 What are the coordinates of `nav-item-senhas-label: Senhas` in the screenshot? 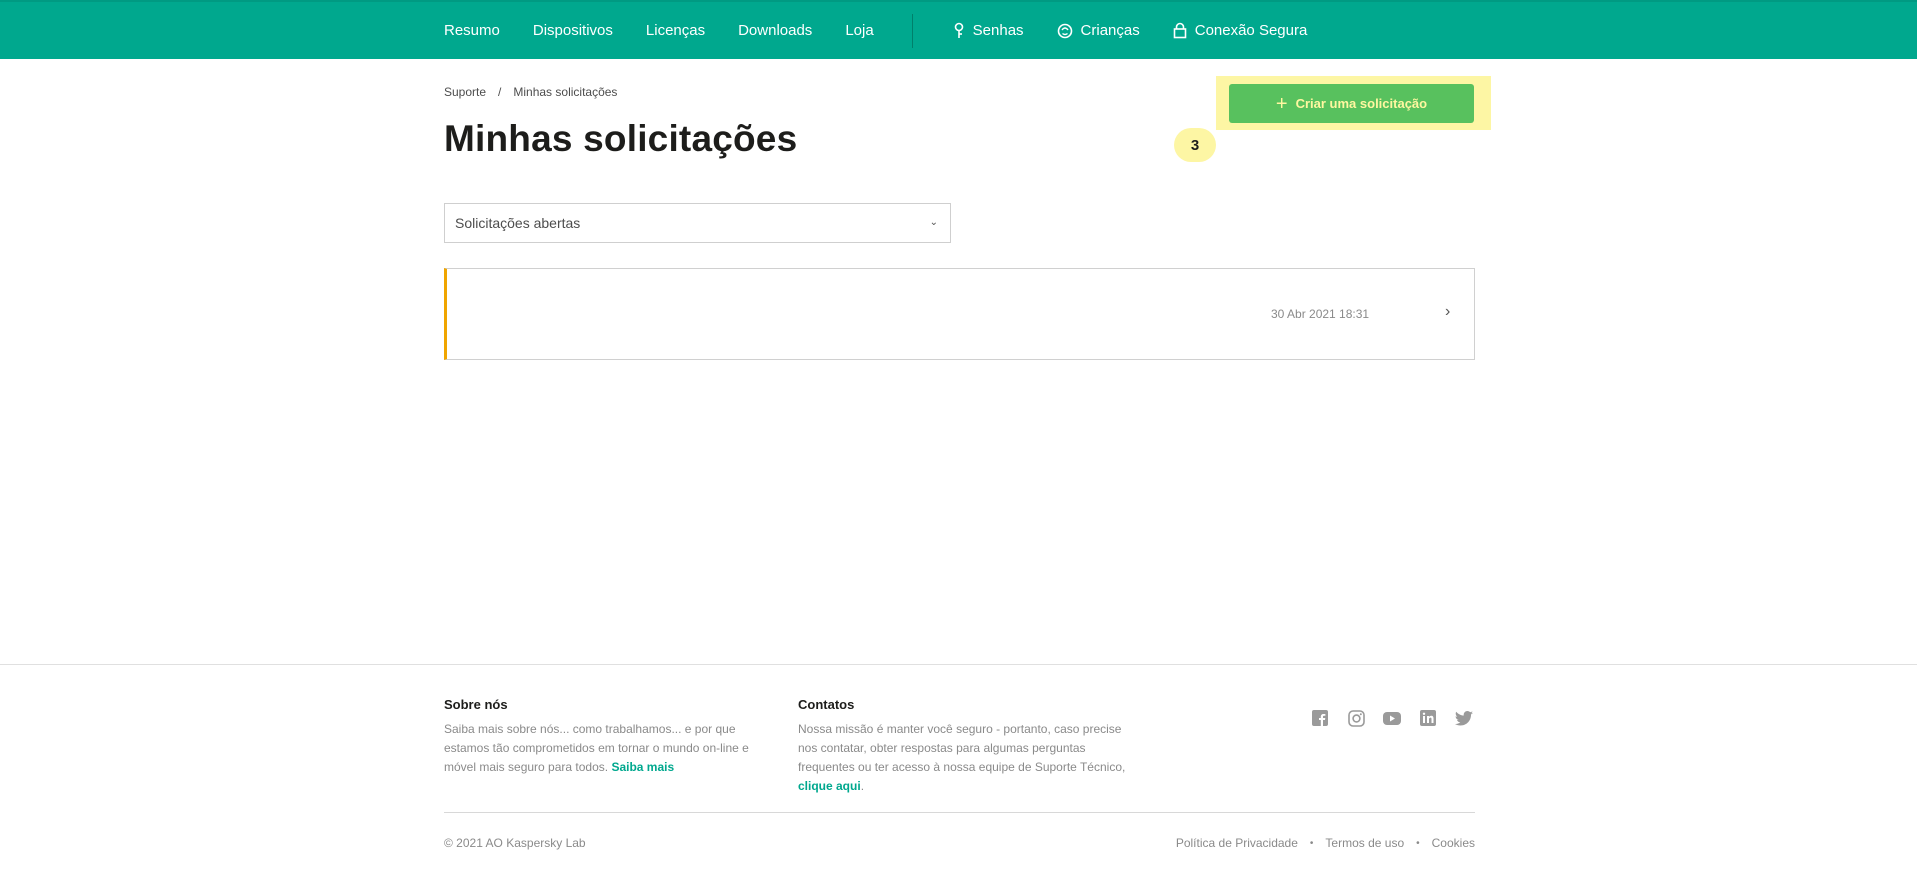 It's located at (998, 30).